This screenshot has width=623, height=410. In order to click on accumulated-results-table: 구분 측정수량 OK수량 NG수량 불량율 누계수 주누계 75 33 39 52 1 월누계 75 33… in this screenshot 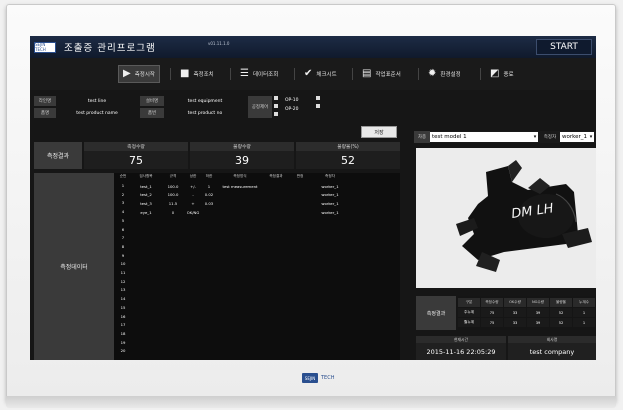, I will do `click(527, 313)`.